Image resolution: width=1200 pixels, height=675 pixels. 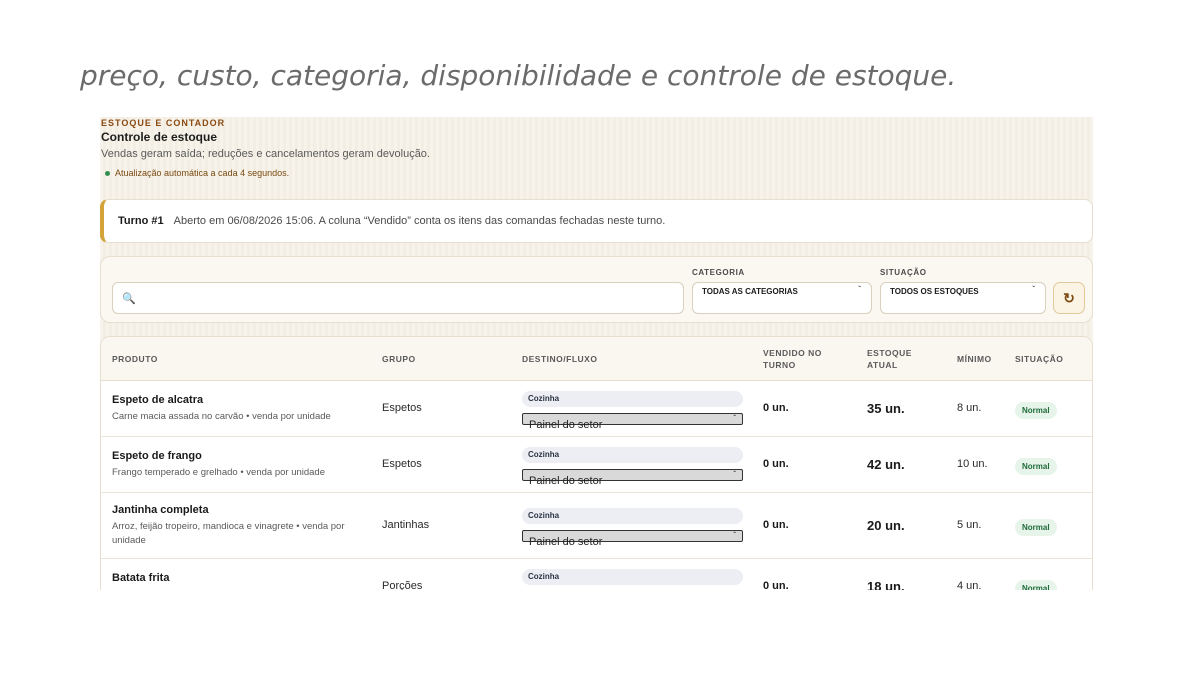 What do you see at coordinates (886, 464) in the screenshot?
I see `stock-value: 42 un.` at bounding box center [886, 464].